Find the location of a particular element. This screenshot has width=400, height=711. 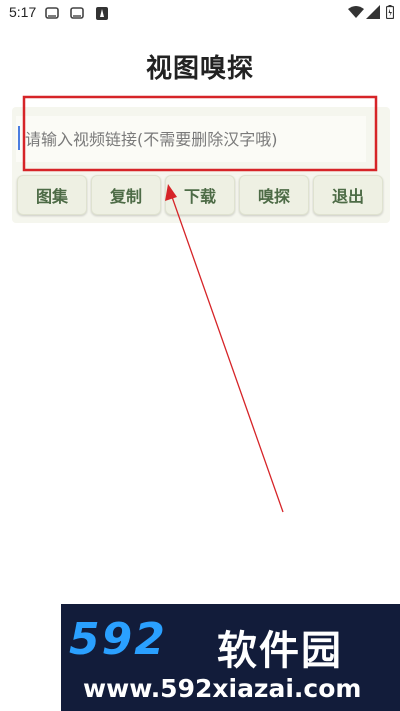

highlight-box is located at coordinates (200, 133).